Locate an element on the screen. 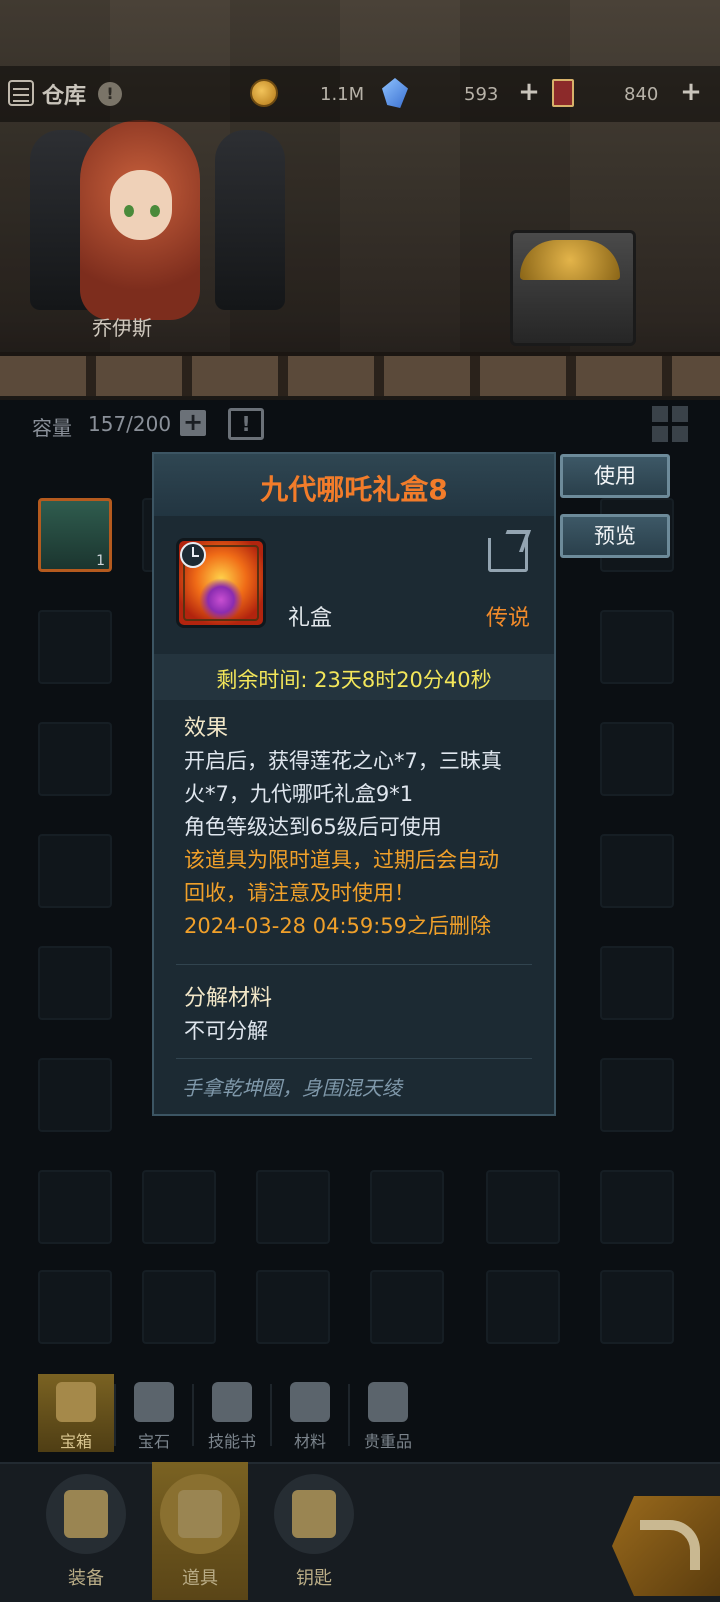 The image size is (720, 1602). chest-icon is located at coordinates (76, 1402).